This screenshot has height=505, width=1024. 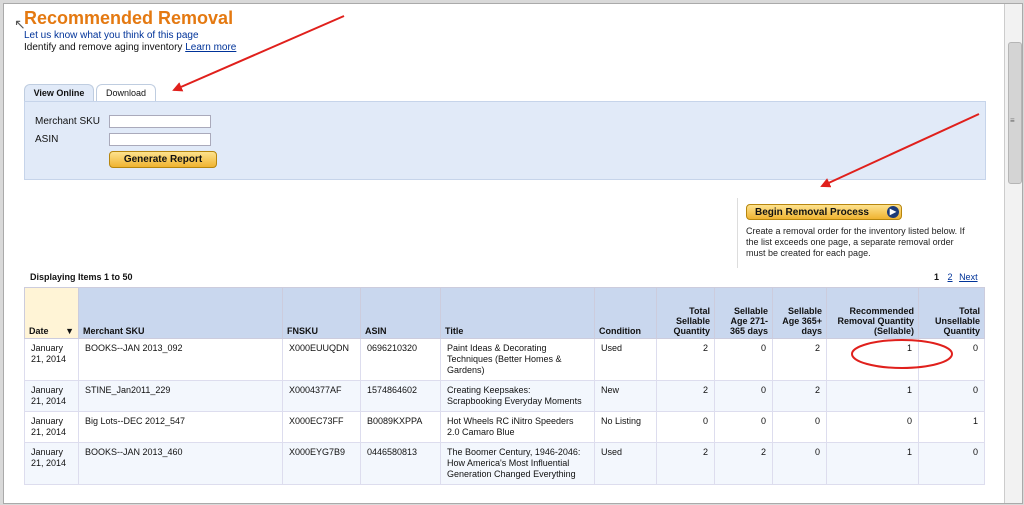 What do you see at coordinates (517, 313) in the screenshot?
I see `col-title: Title` at bounding box center [517, 313].